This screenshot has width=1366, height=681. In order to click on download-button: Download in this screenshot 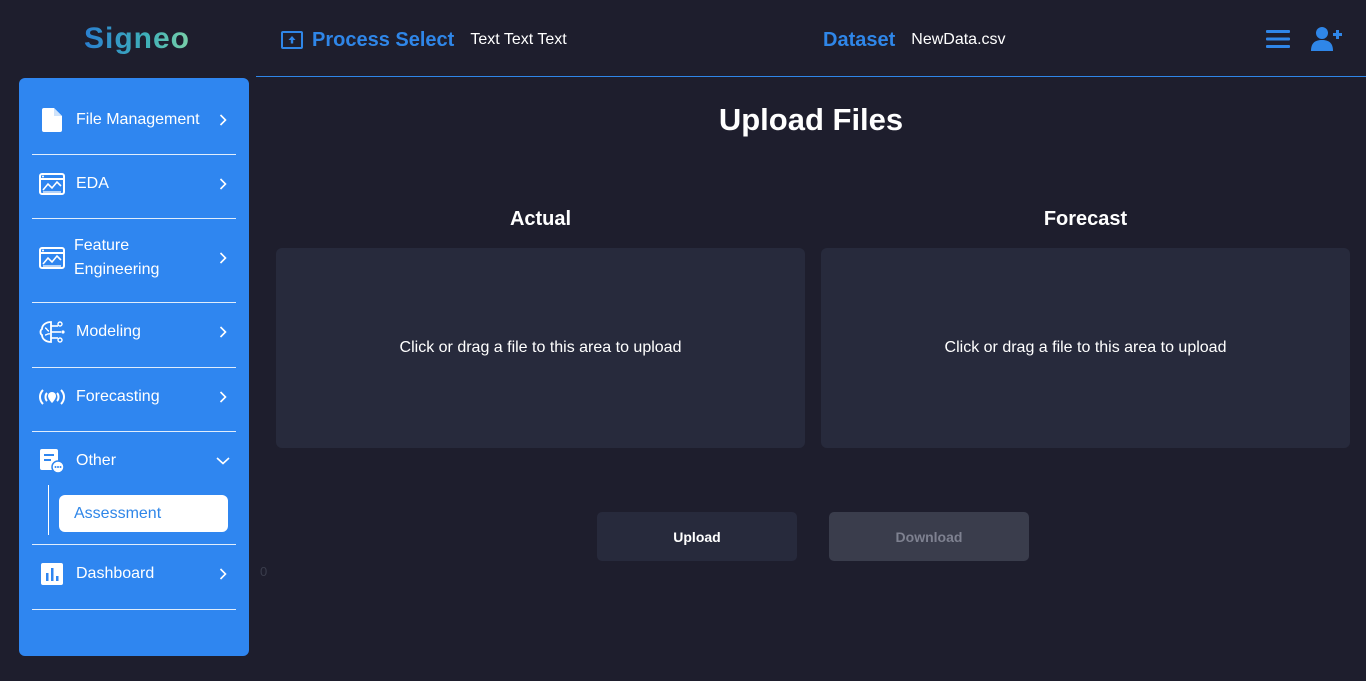, I will do `click(929, 536)`.